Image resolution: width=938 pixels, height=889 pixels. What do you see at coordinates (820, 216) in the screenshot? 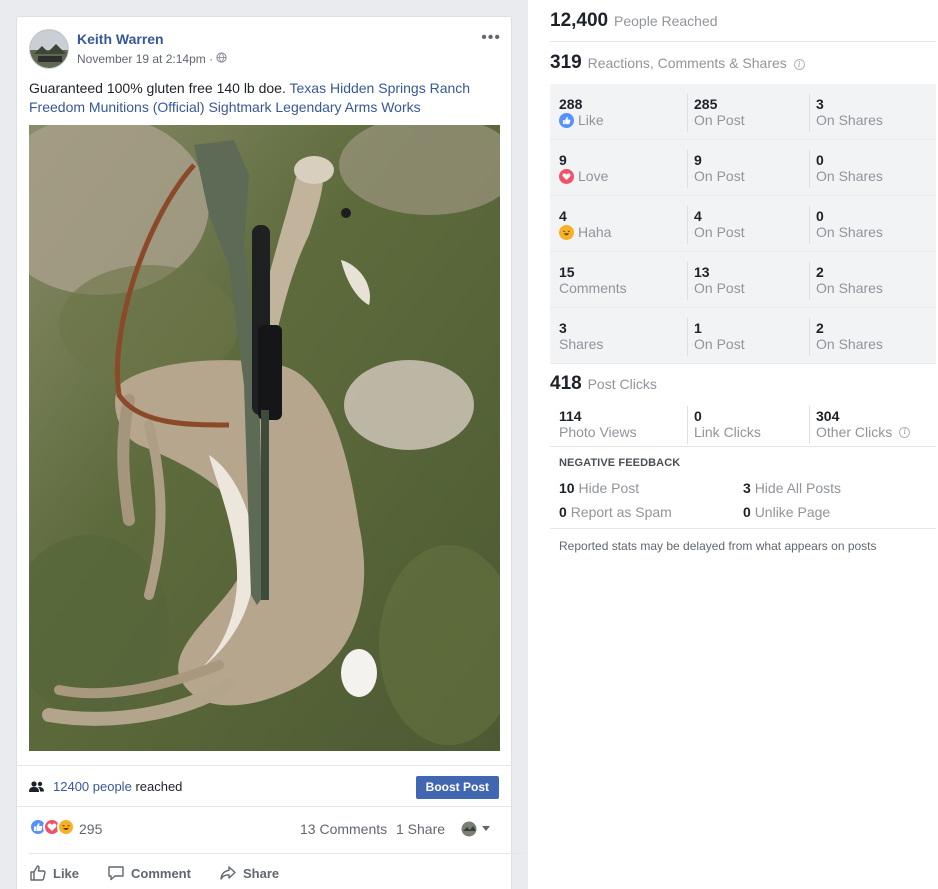
I see `hahas-on-shares-value: 0` at bounding box center [820, 216].